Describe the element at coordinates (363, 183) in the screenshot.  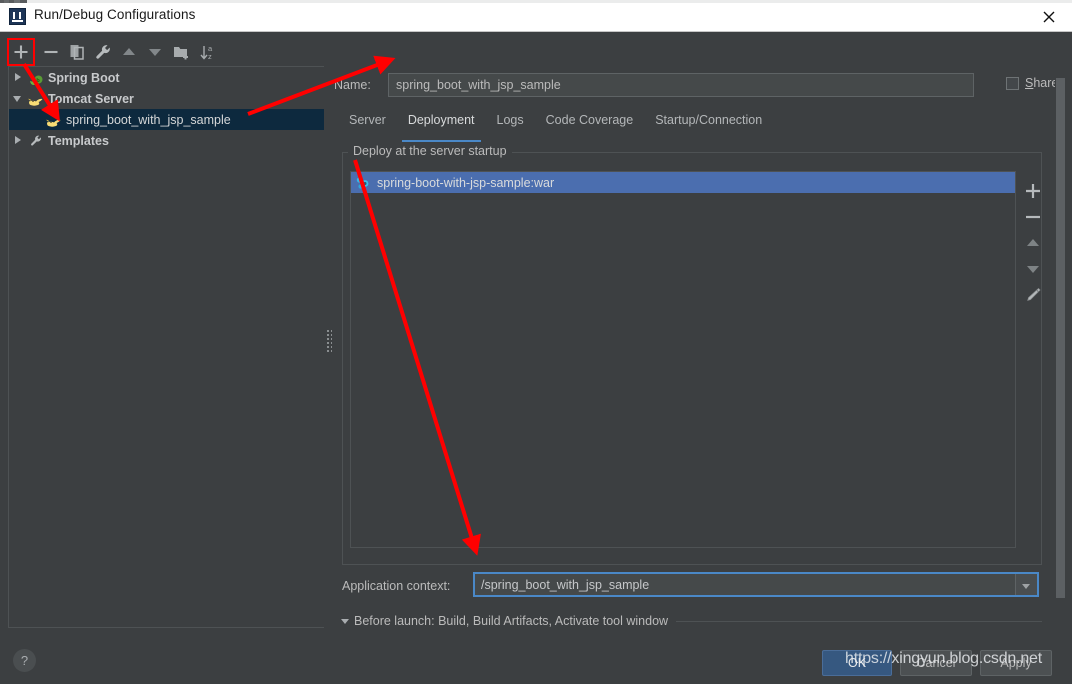
I see `artifact-icon` at that location.